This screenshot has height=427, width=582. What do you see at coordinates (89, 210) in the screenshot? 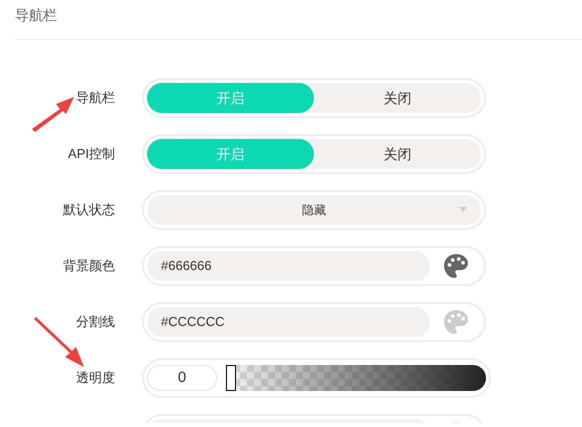
I see `field-label: 默认状态` at bounding box center [89, 210].